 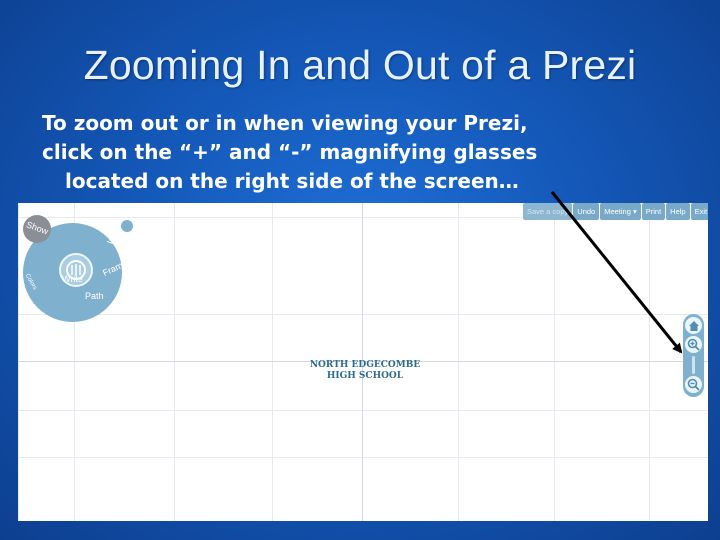 I want to click on pointer-arrow, so click(x=616, y=272).